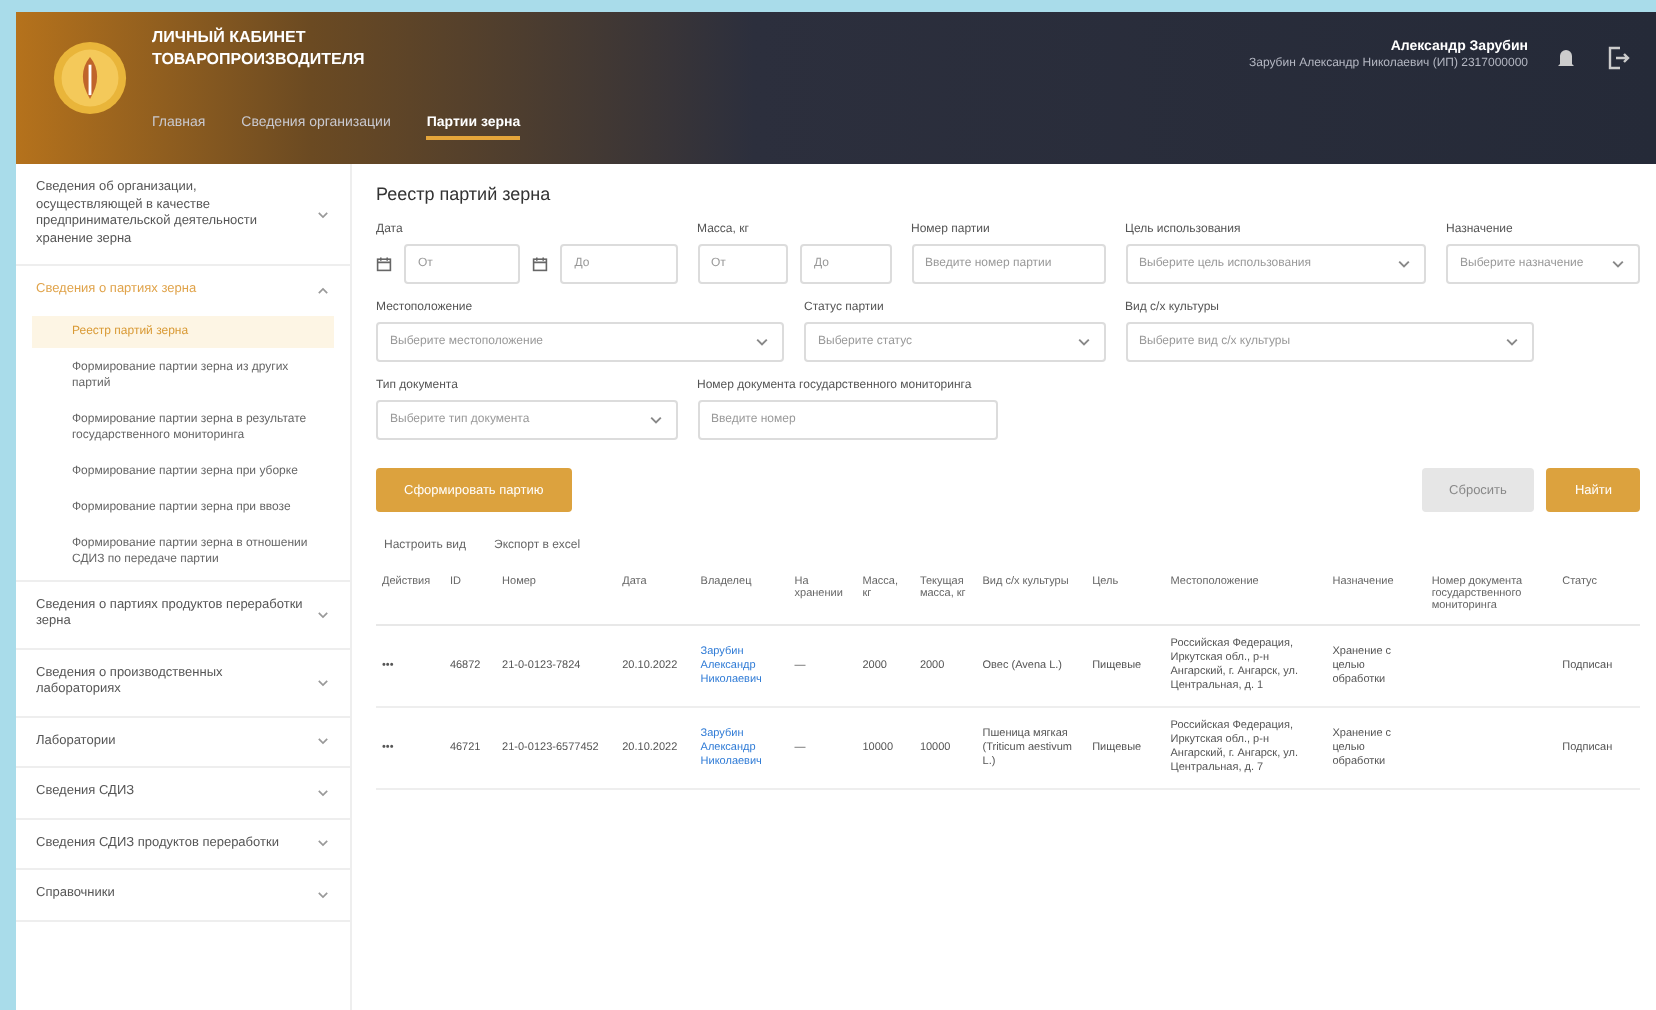  What do you see at coordinates (259, 60) in the screenshot?
I see `app-title: ТОВАРОПРОИЗВОДИТЕЛЯ` at bounding box center [259, 60].